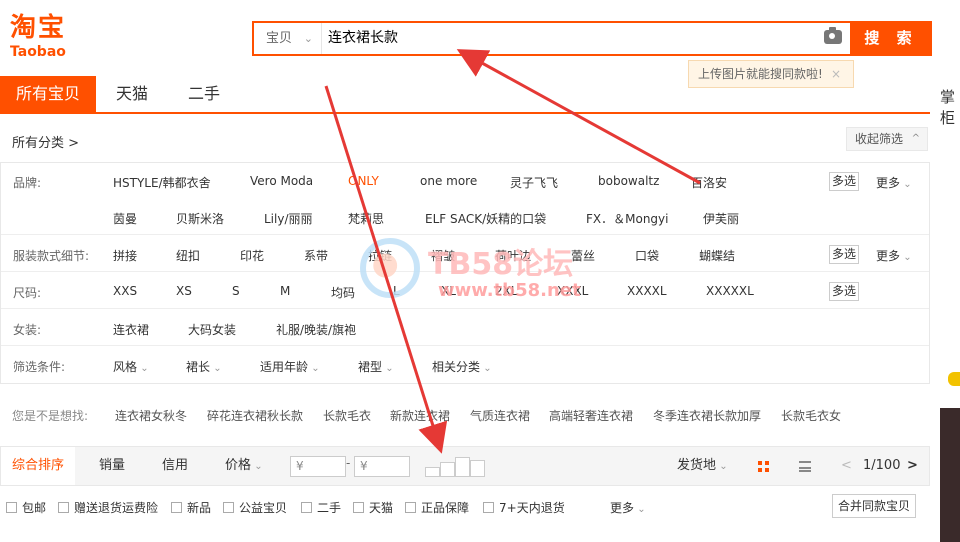 This screenshot has width=960, height=542. Describe the element at coordinates (45, 141) in the screenshot. I see `all-categories-link: 所有分类 >` at that location.